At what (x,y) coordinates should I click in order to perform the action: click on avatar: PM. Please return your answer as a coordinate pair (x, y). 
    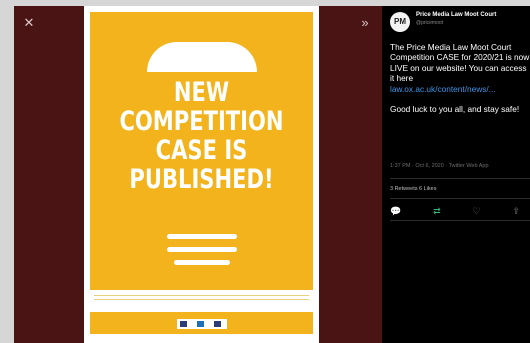
    Looking at the image, I should click on (400, 22).